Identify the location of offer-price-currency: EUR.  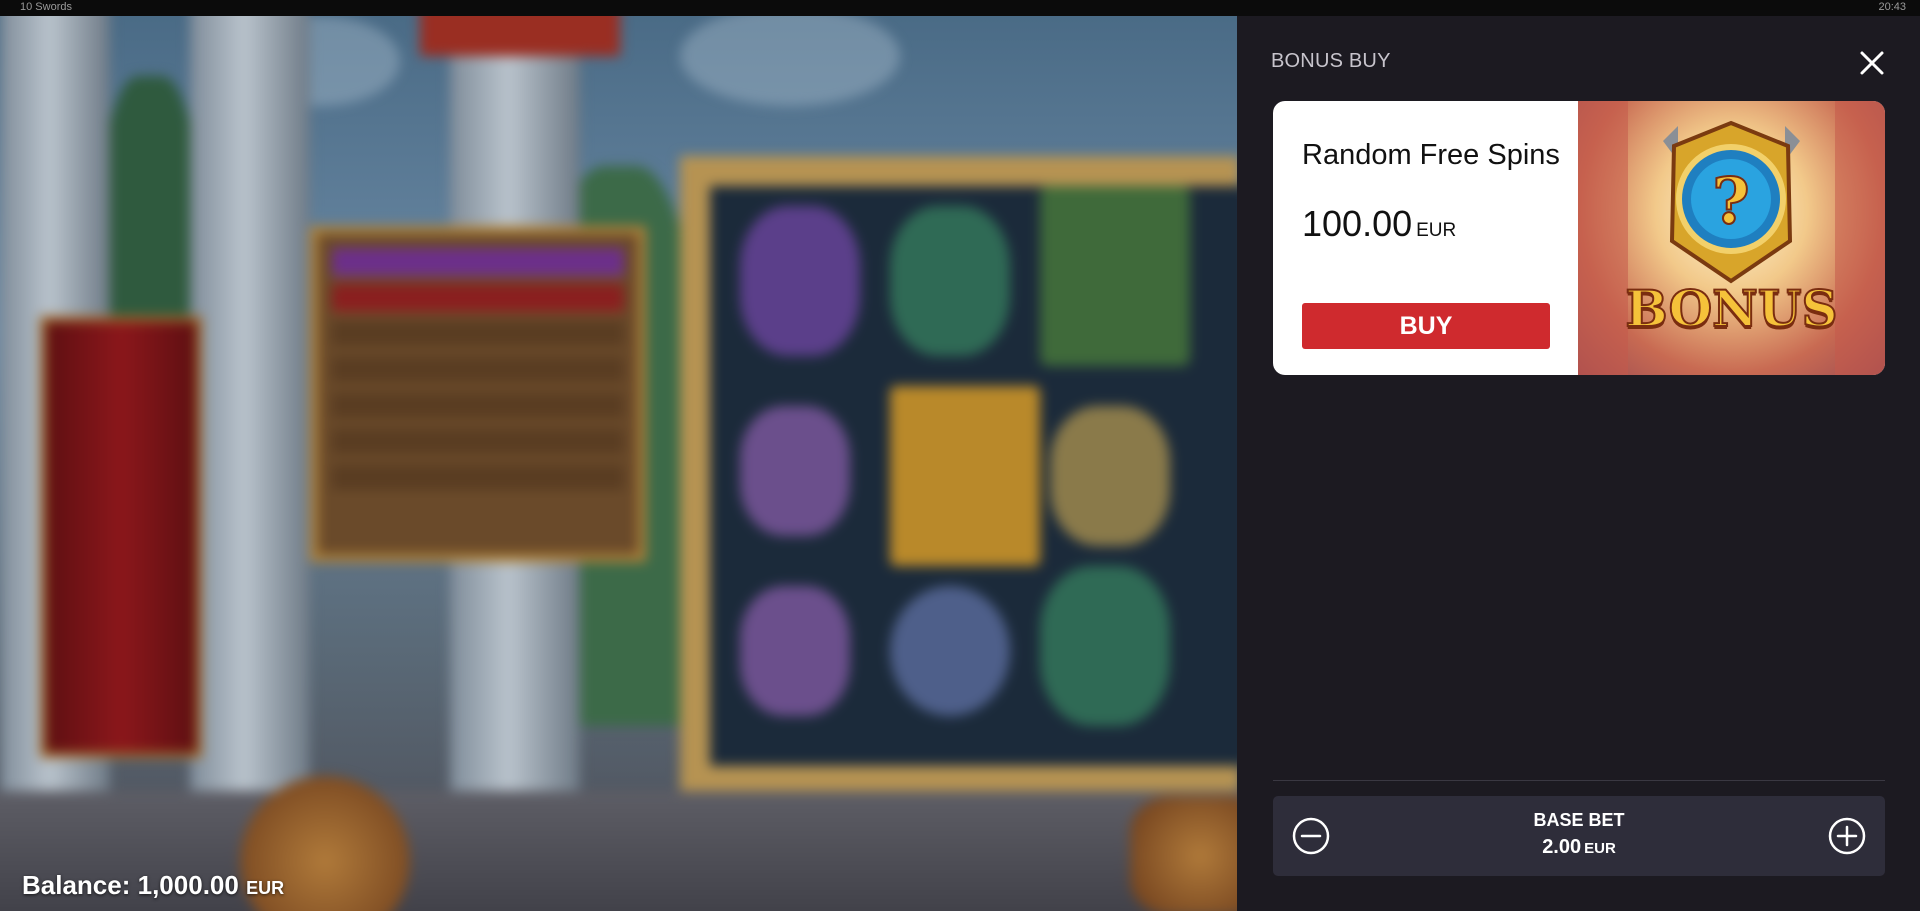
(1436, 230).